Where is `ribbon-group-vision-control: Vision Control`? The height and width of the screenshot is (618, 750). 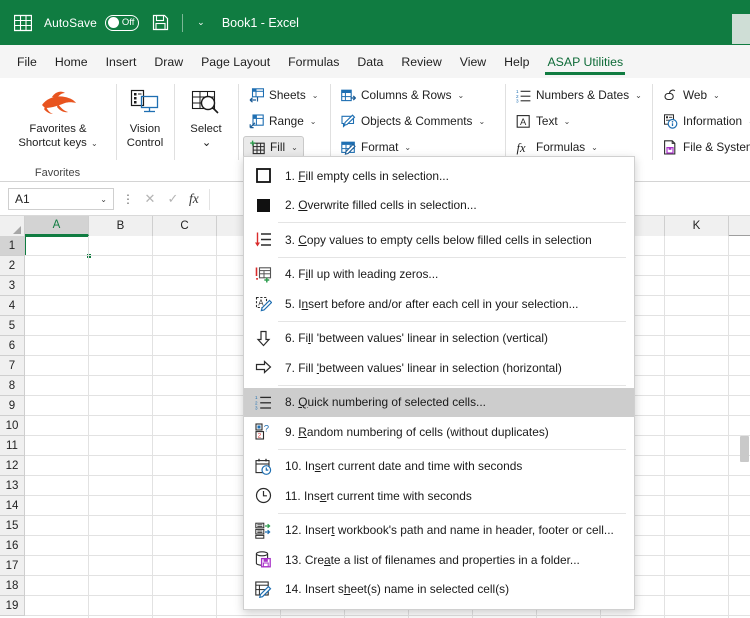 ribbon-group-vision-control: Vision Control is located at coordinates (145, 130).